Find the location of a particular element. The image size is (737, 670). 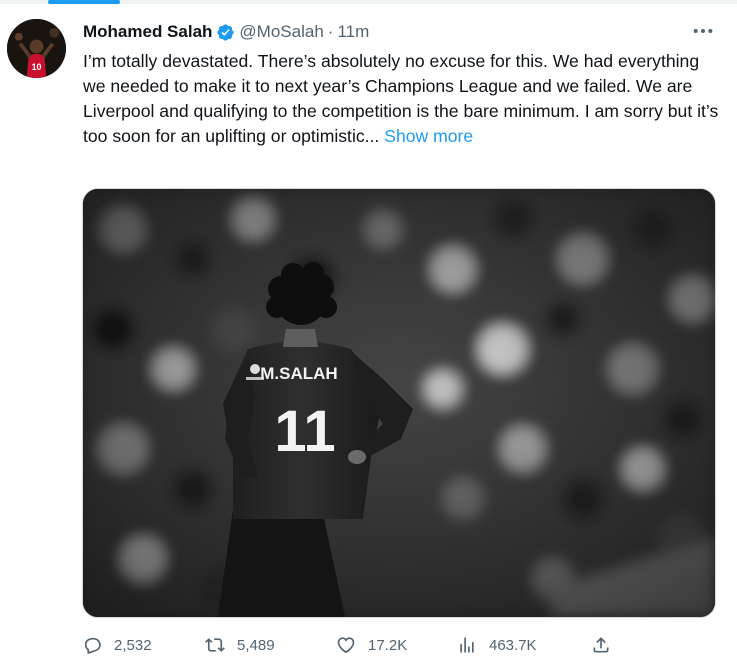

more-dots-icon is located at coordinates (703, 31).